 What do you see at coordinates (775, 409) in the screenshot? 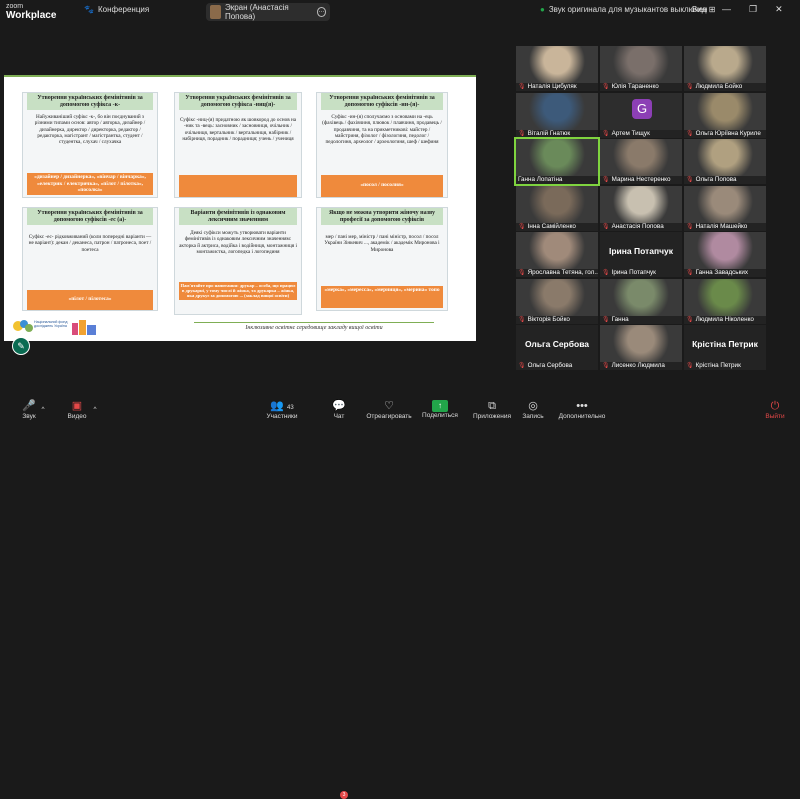
I see `leave-button: ⏻ Выйти` at bounding box center [775, 409].